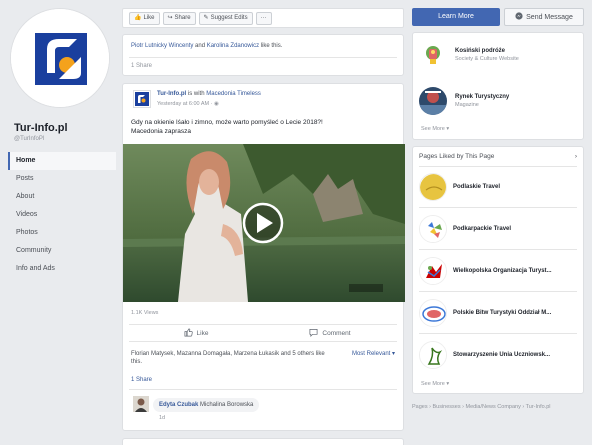 The height and width of the screenshot is (445, 592). Describe the element at coordinates (62, 233) in the screenshot. I see `nav-item-photos: Photos` at that location.